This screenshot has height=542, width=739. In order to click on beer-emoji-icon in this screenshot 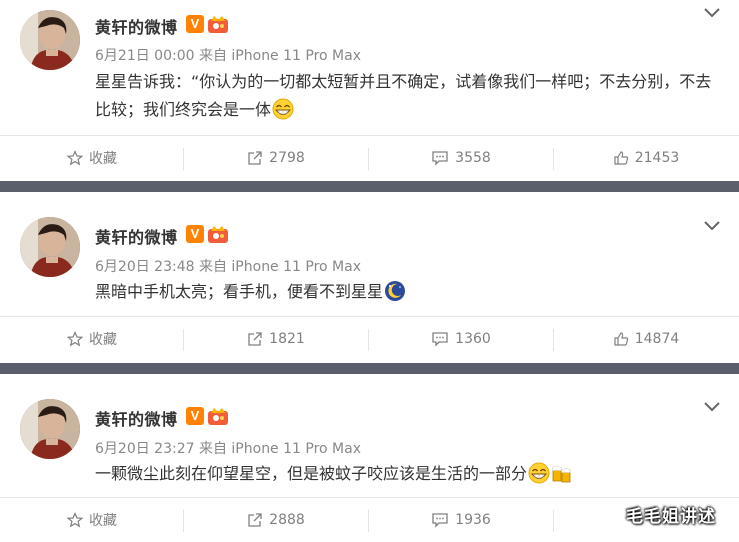, I will do `click(561, 474)`.